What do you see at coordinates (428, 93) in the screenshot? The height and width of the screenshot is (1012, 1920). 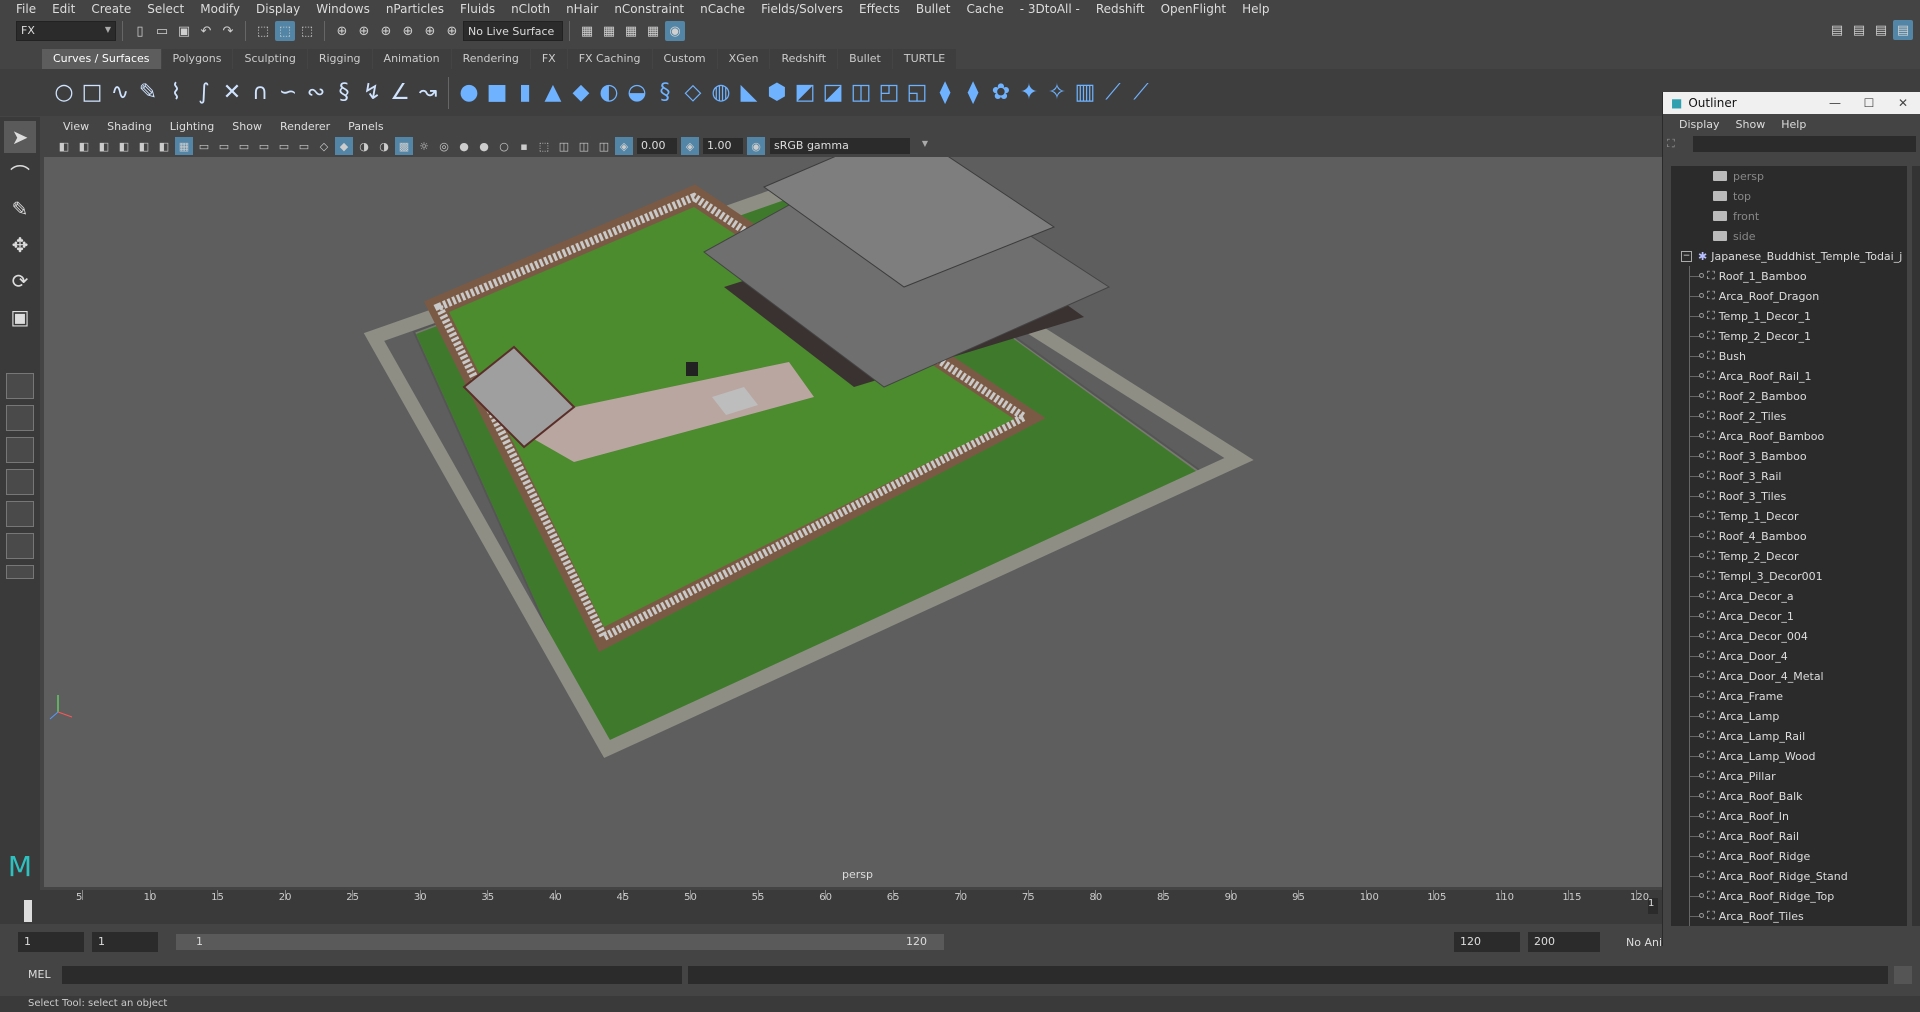 I see `curve-tool-icon: ↝` at bounding box center [428, 93].